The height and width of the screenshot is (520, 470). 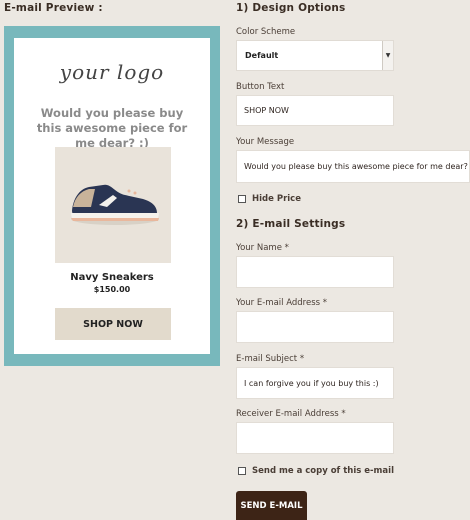 I want to click on color-scheme-value: Default, so click(x=262, y=55).